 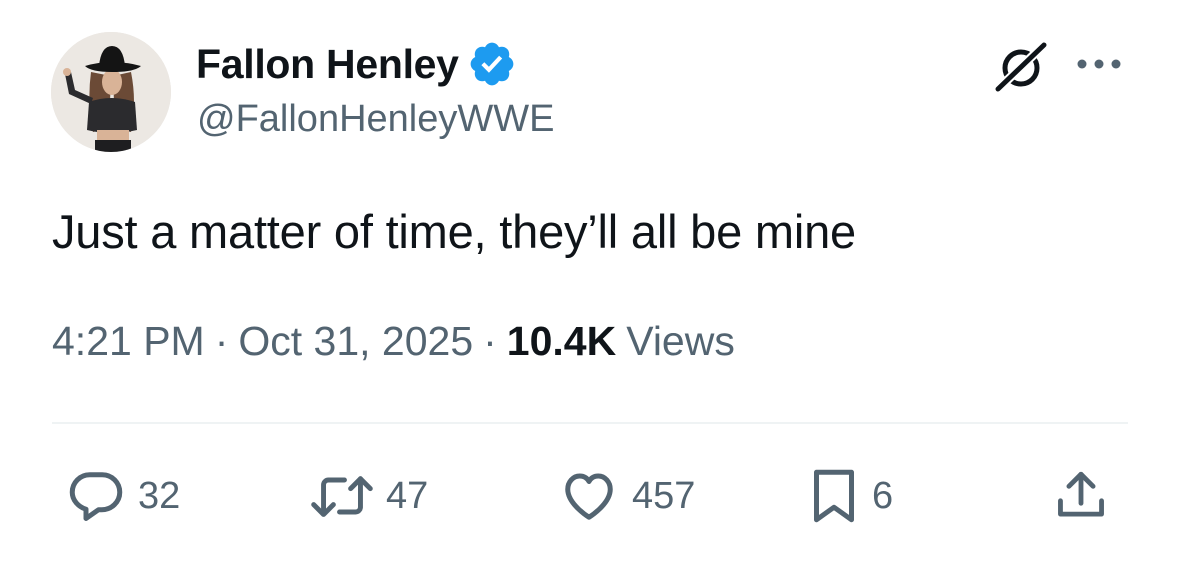 I want to click on divider, so click(x=590, y=423).